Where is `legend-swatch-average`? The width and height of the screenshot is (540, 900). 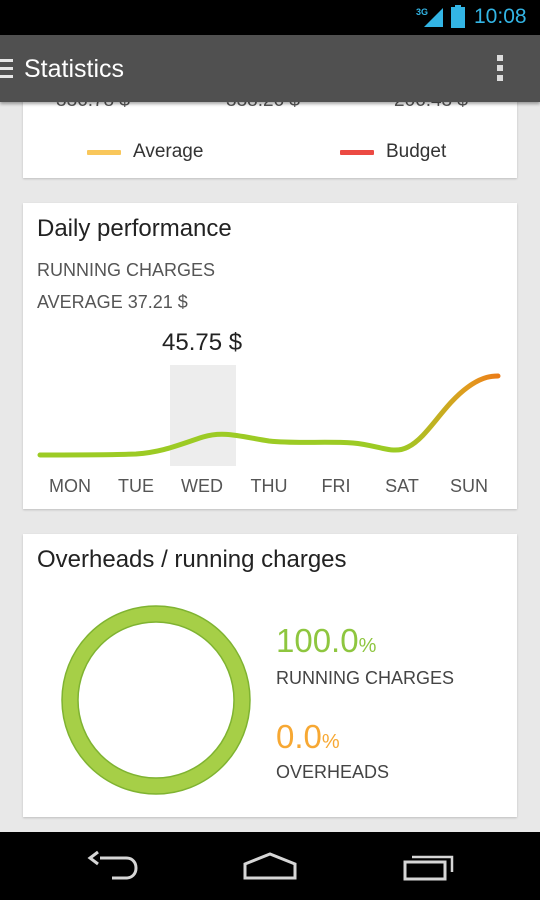
legend-swatch-average is located at coordinates (104, 152).